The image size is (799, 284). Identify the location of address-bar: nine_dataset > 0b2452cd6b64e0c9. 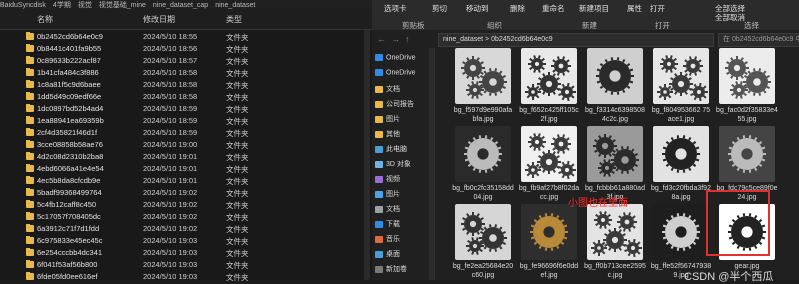
(576, 40).